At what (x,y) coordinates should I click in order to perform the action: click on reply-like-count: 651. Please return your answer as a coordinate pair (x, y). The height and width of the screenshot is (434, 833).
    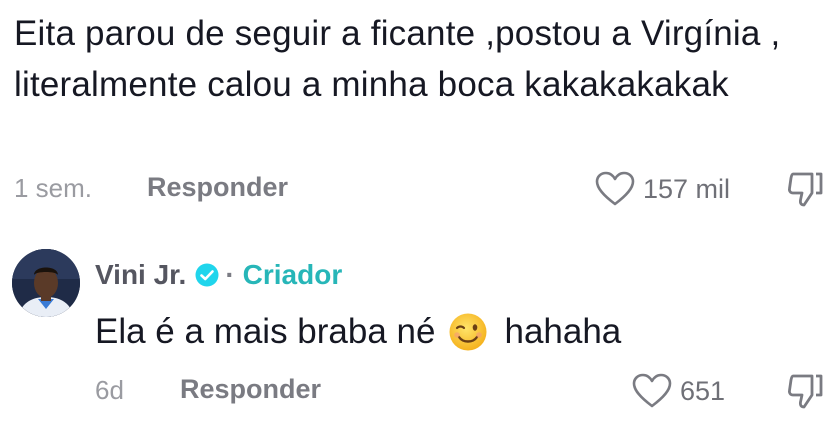
    Looking at the image, I should click on (703, 390).